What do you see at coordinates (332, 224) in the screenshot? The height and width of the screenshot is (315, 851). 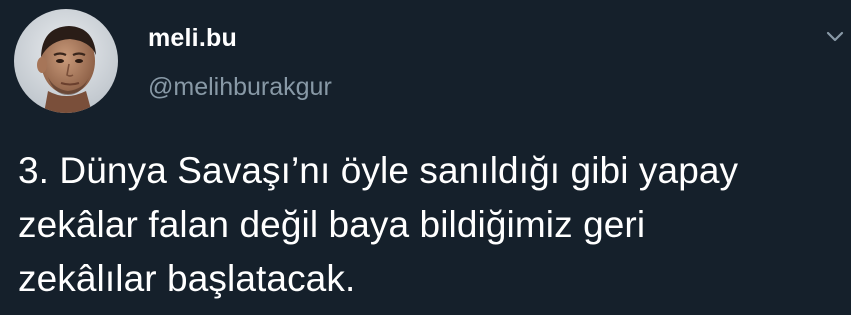 I see `tweet-text-line: zekâlar falan değil baya bildiğimiz geri` at bounding box center [332, 224].